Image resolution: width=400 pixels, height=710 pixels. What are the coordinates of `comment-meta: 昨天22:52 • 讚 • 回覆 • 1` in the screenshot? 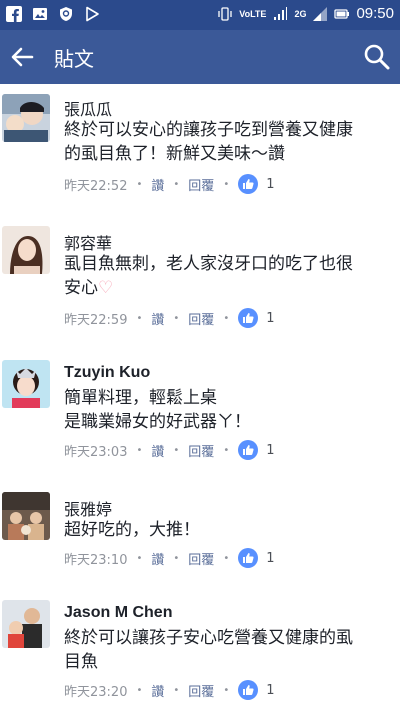 It's located at (169, 184).